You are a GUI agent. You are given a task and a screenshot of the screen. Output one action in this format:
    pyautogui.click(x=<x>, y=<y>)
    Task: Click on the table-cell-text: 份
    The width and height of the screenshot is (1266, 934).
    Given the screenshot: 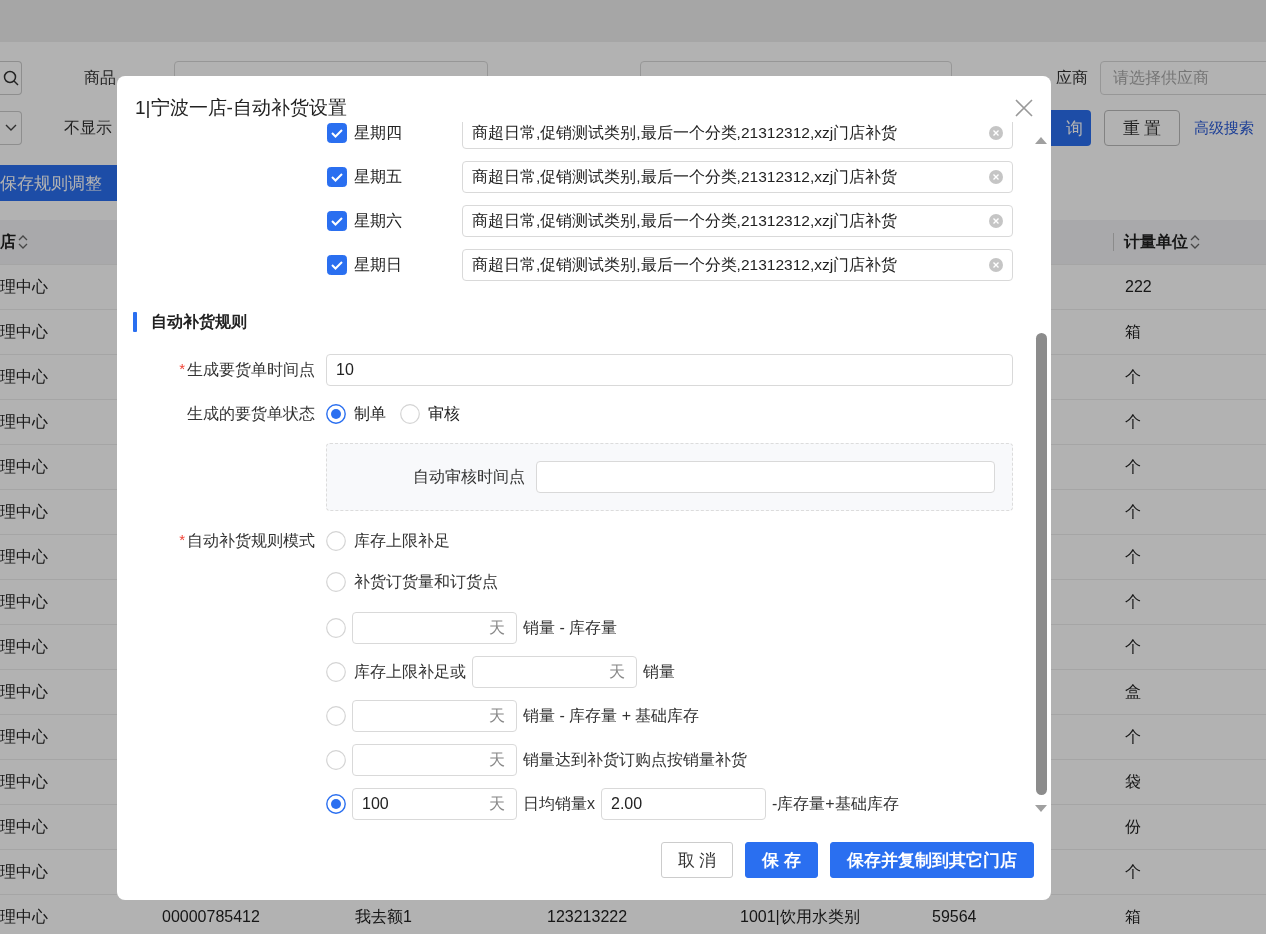 What is the action you would take?
    pyautogui.click(x=1133, y=826)
    